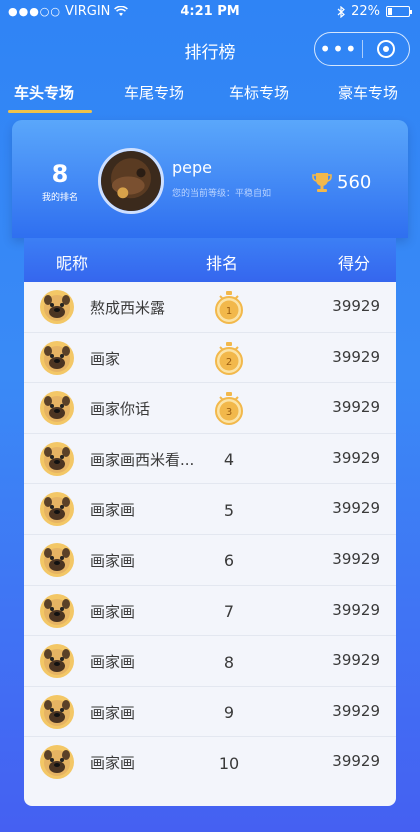 Image resolution: width=420 pixels, height=832 pixels. I want to click on table-row: 熬成西米露 1 39929, so click(210, 307).